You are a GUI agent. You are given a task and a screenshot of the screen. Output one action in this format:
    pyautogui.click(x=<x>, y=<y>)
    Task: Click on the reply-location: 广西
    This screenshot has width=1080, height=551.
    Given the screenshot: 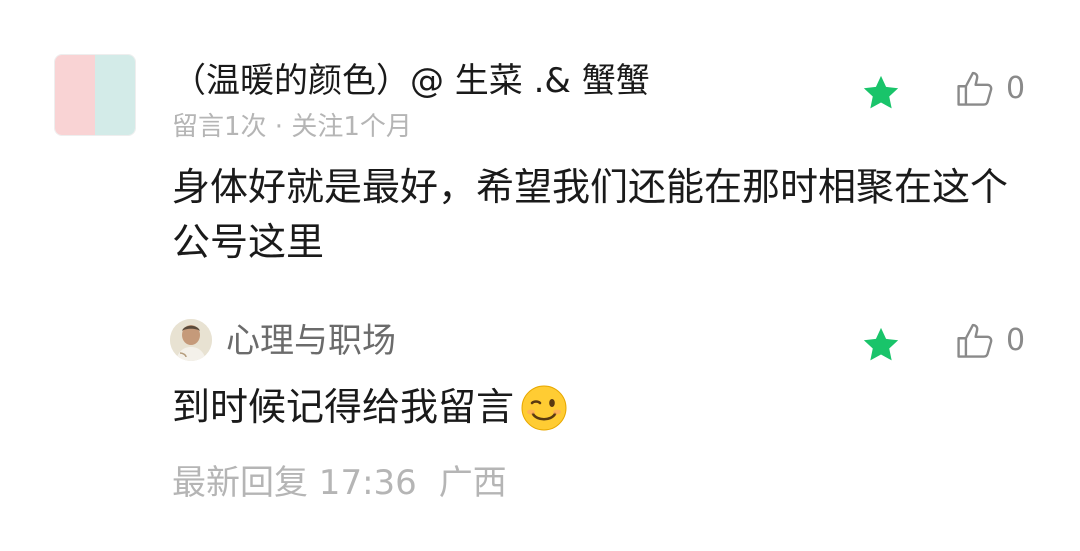 What is the action you would take?
    pyautogui.click(x=472, y=483)
    